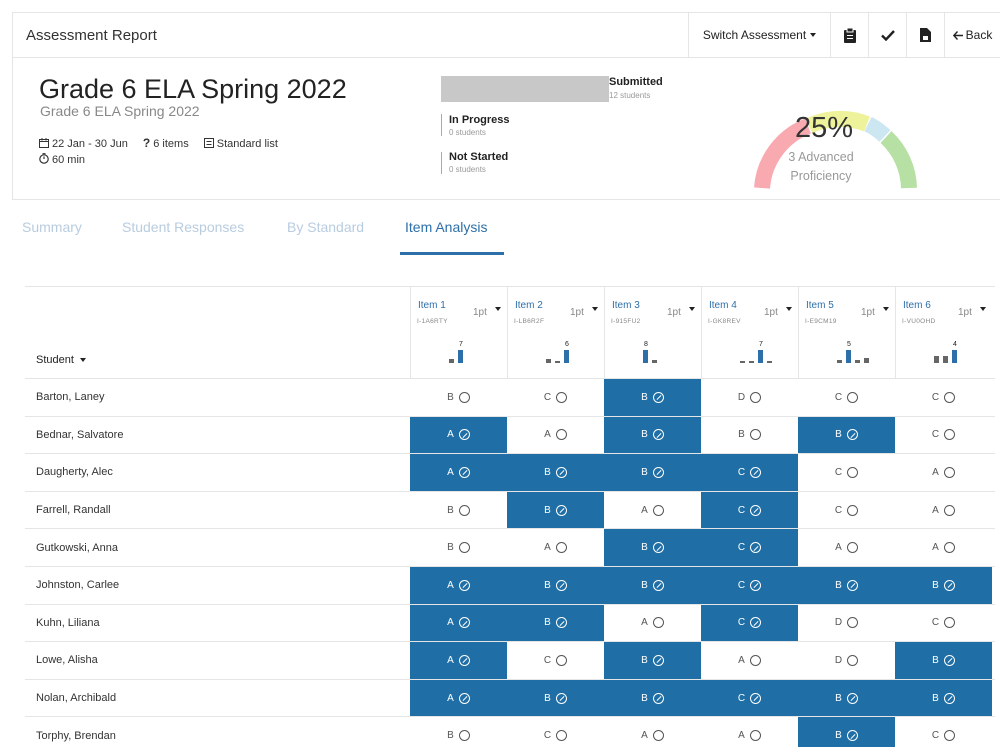  I want to click on check-button, so click(887, 35).